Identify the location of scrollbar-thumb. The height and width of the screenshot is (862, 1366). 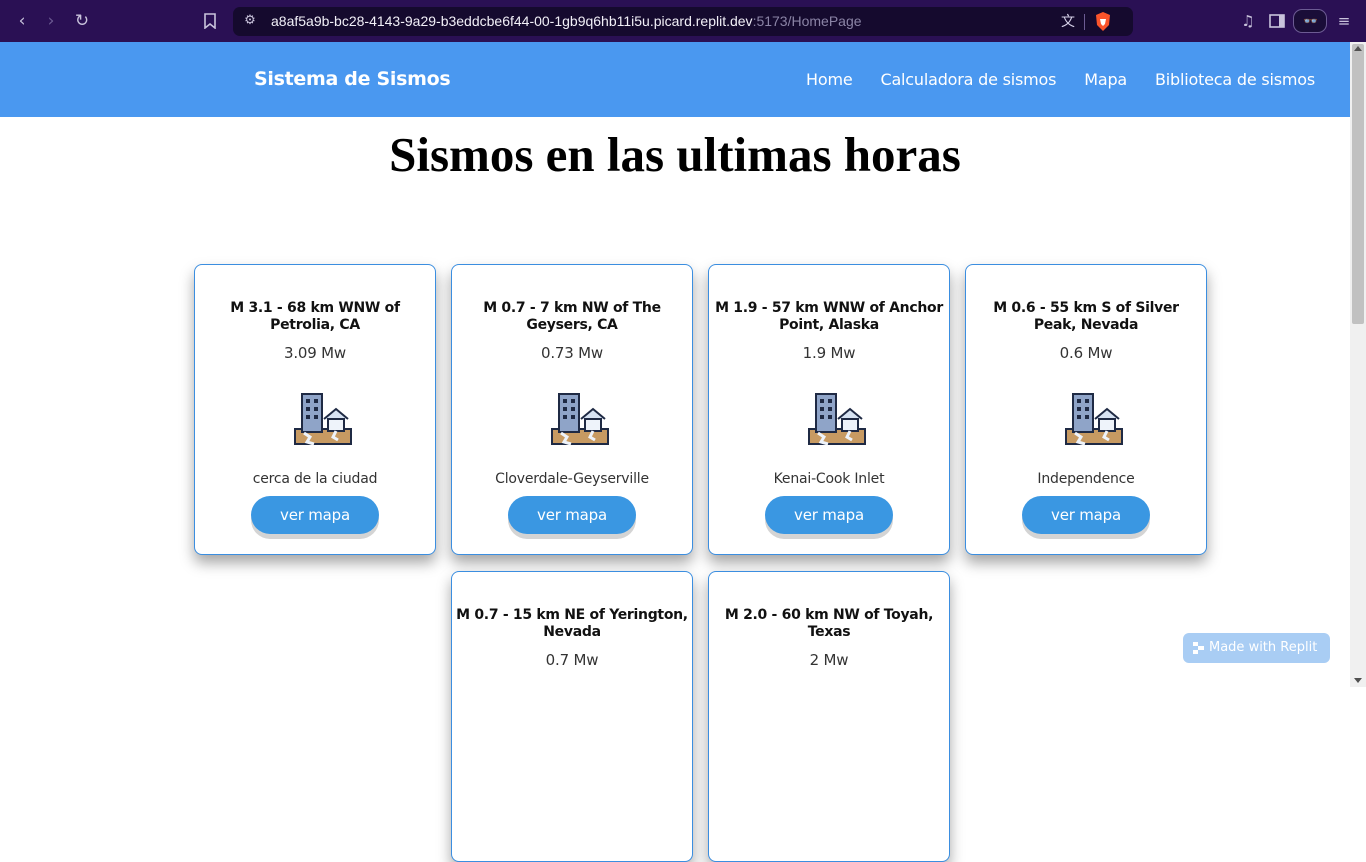
(1358, 184).